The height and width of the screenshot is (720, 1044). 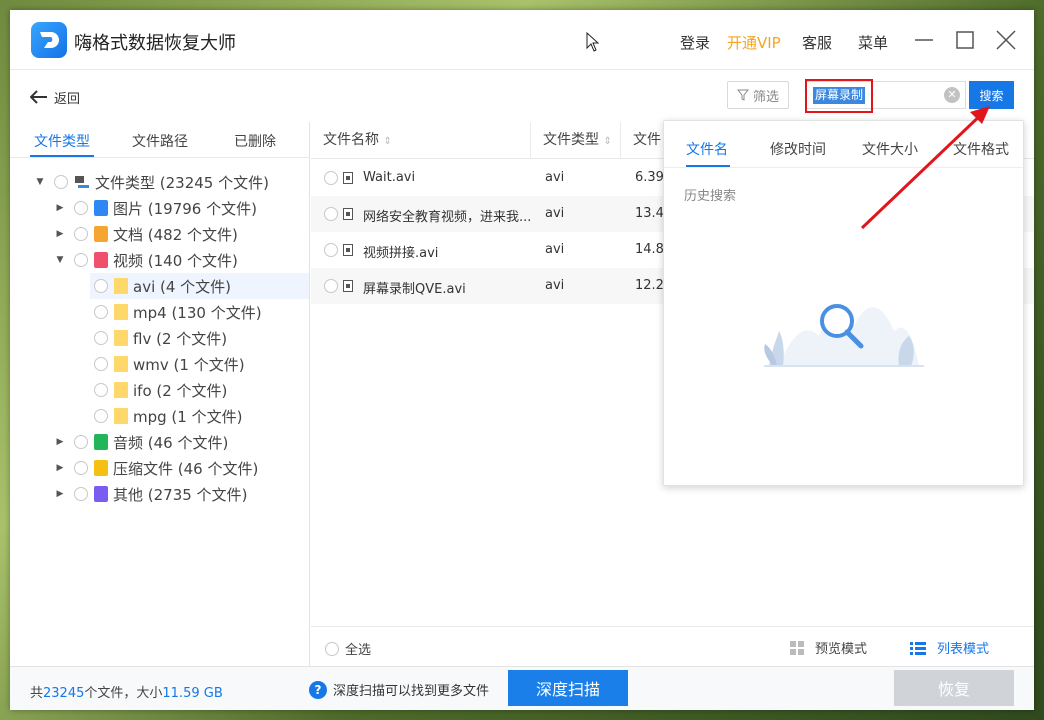 I want to click on select-all: 全选, so click(x=348, y=648).